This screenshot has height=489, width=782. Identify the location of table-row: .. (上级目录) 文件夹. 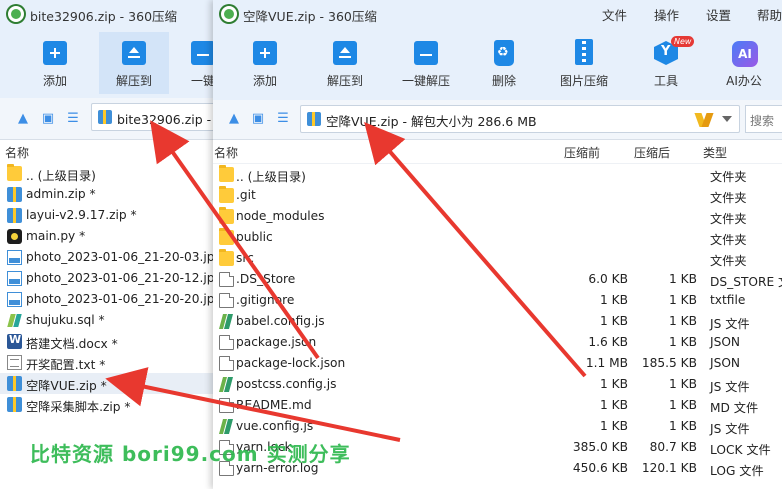
(497, 174).